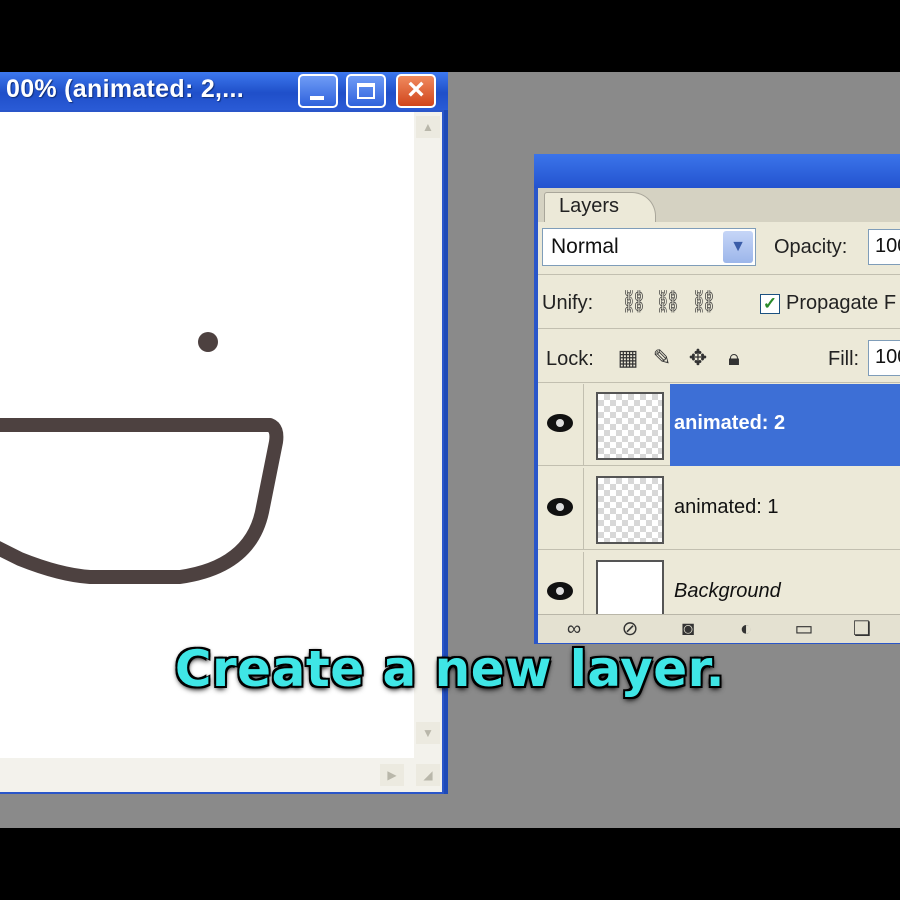 This screenshot has width=900, height=900. I want to click on fill-field: 100%, so click(884, 358).